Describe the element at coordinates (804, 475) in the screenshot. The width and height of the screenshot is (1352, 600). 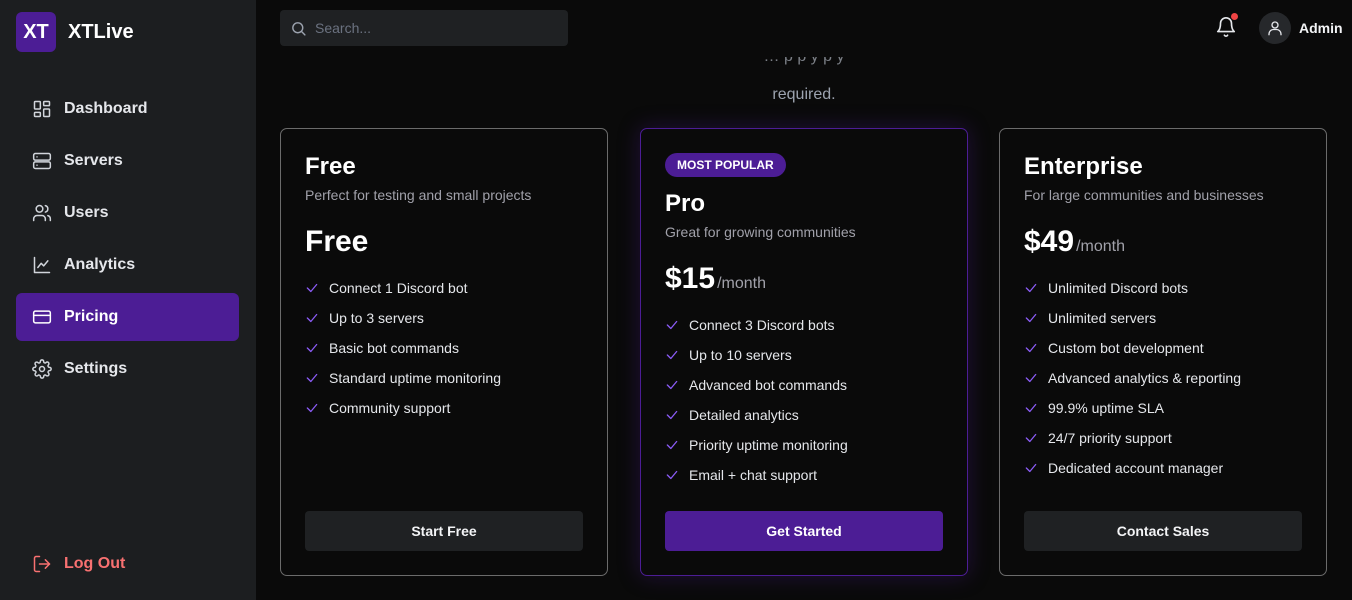
I see `feature-item: Email + chat support` at that location.